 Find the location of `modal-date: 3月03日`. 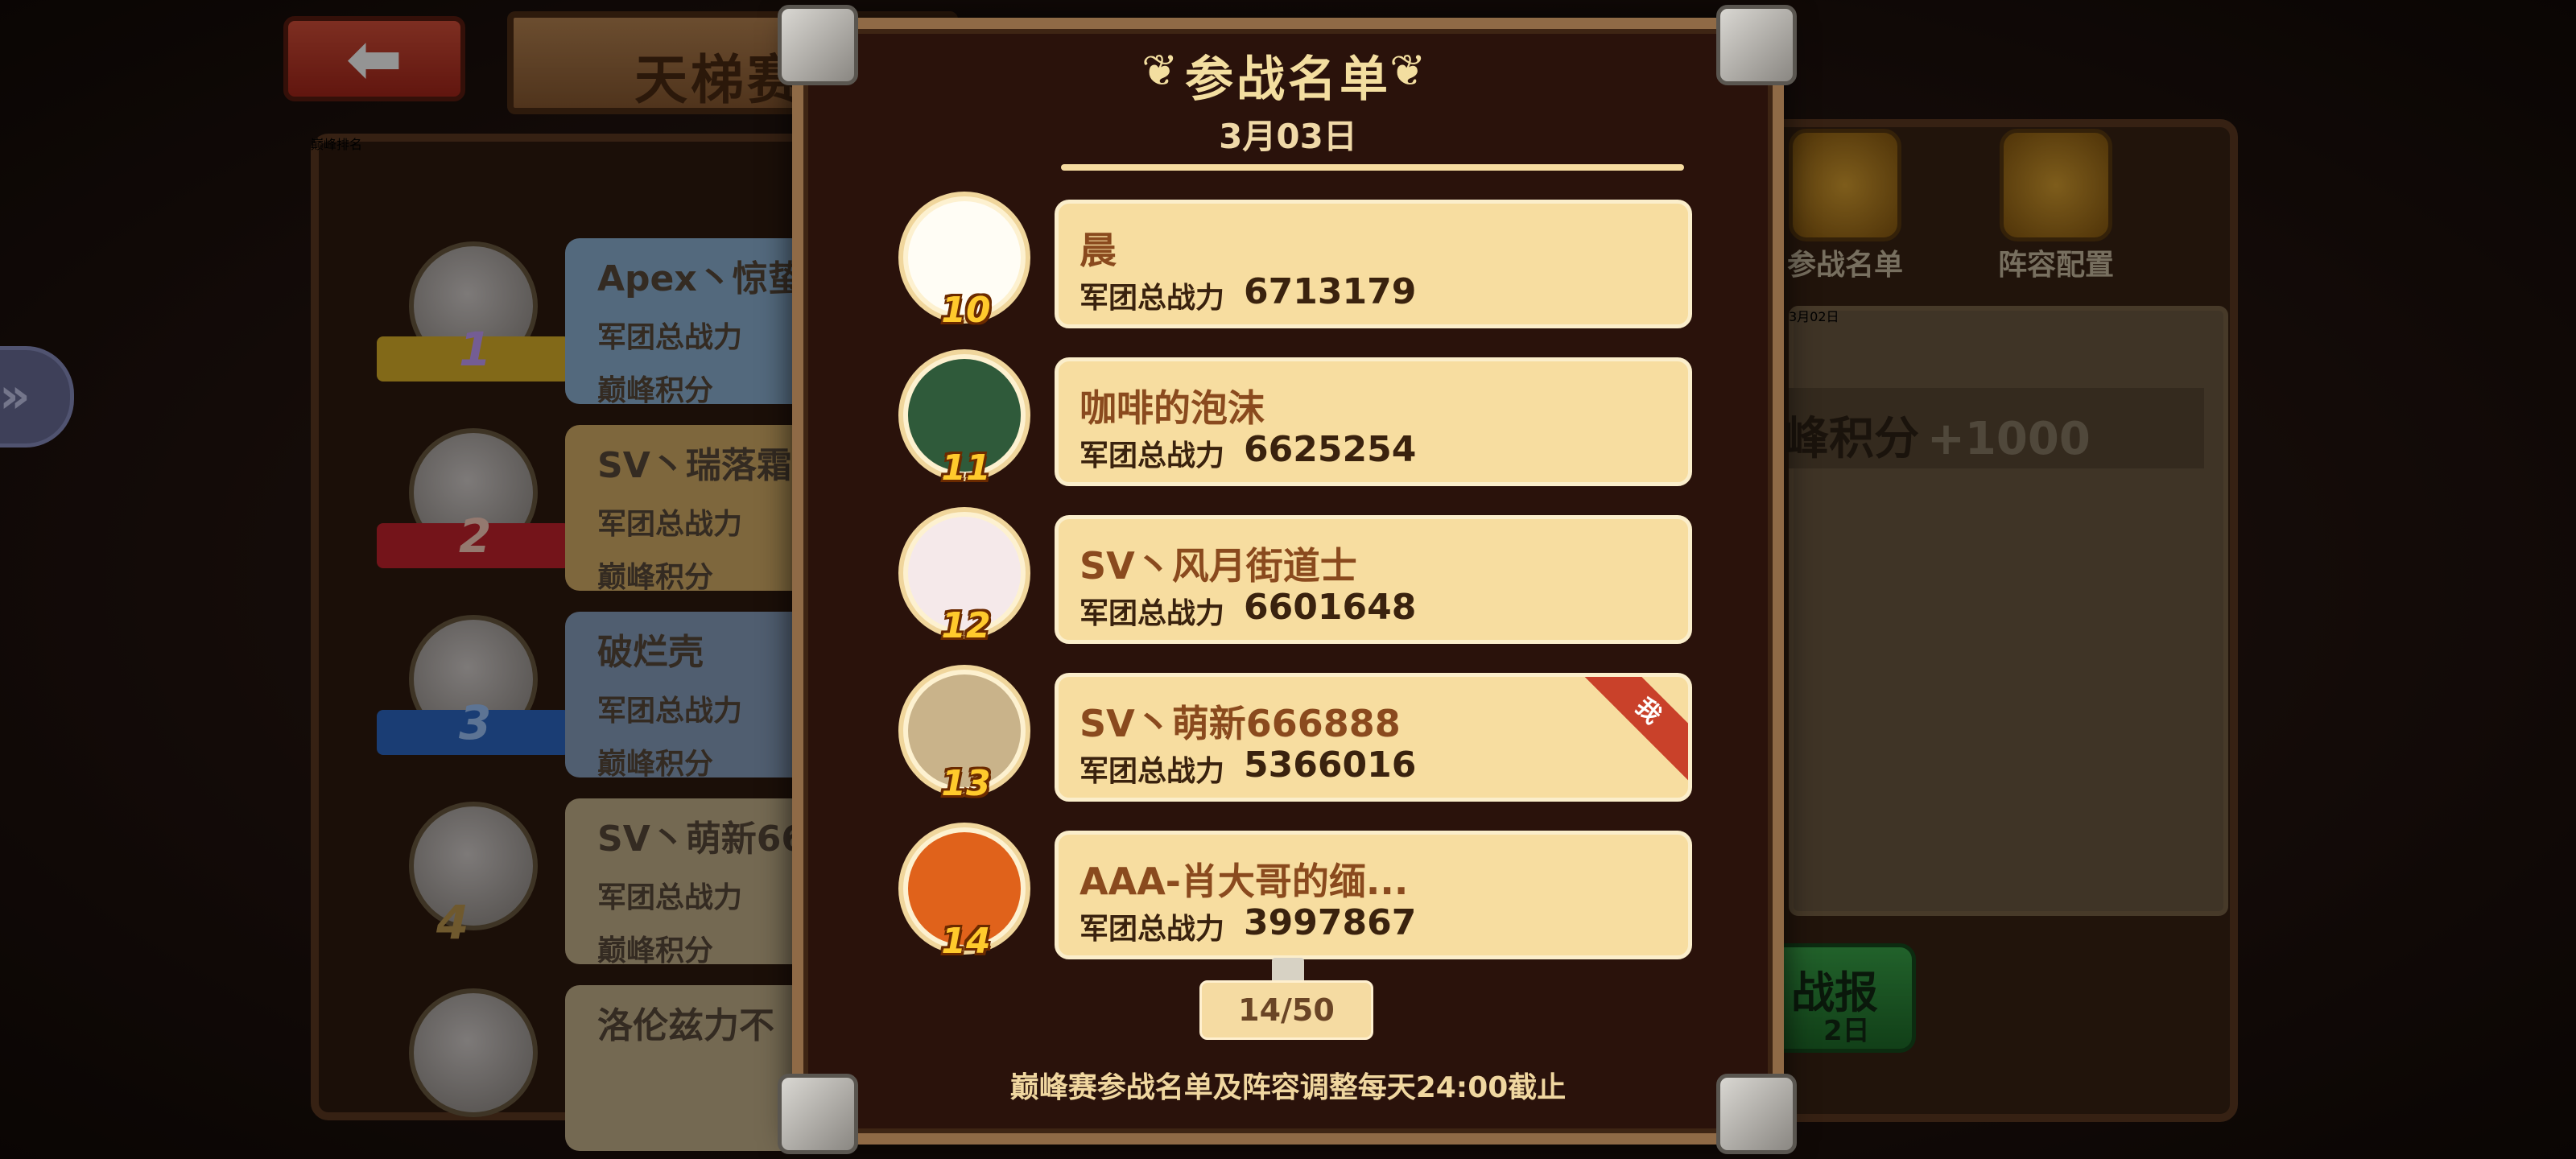

modal-date: 3月03日 is located at coordinates (1288, 136).